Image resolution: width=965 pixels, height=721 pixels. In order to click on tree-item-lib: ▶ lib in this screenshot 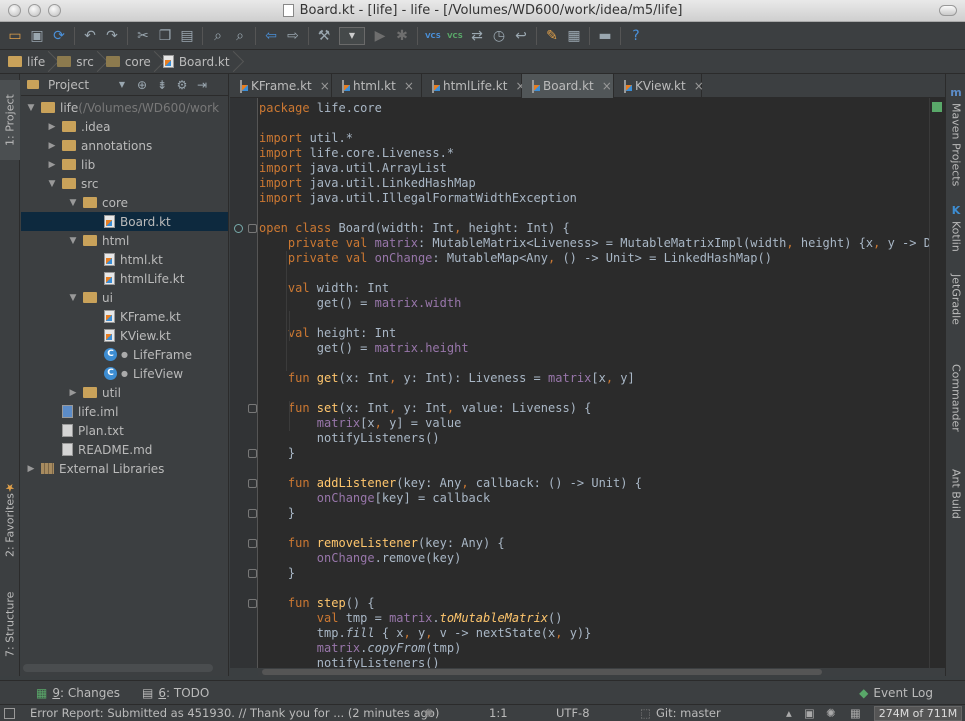, I will do `click(124, 164)`.